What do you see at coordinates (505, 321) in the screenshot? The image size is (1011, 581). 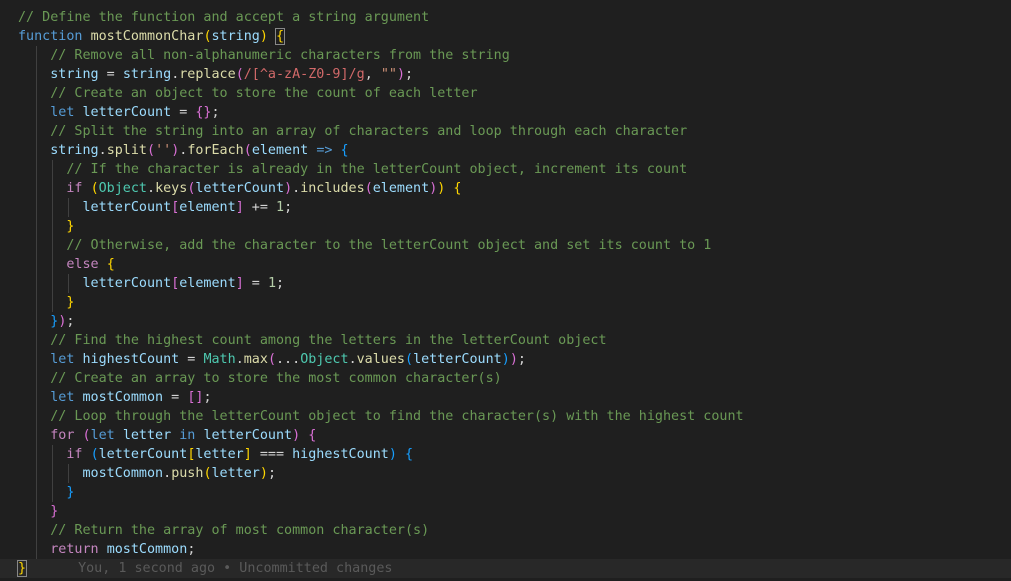 I see `code-line: });` at bounding box center [505, 321].